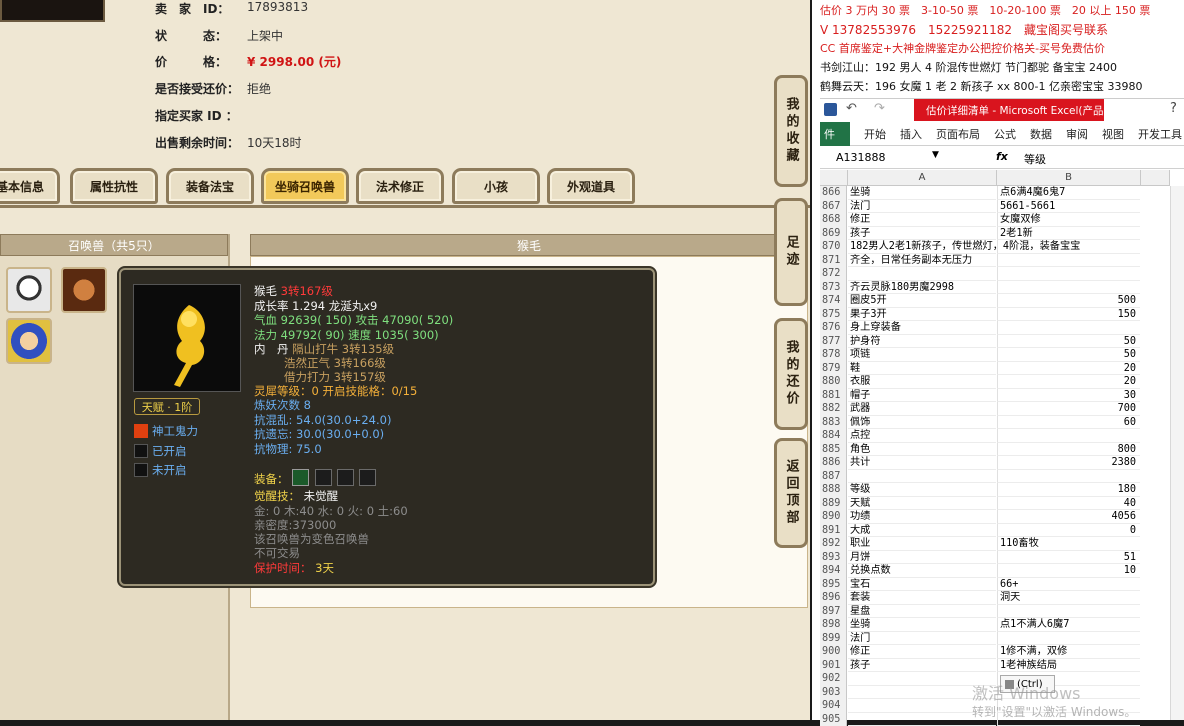 The width and height of the screenshot is (1184, 726). What do you see at coordinates (922, 490) in the screenshot?
I see `cell-a: 等级` at bounding box center [922, 490].